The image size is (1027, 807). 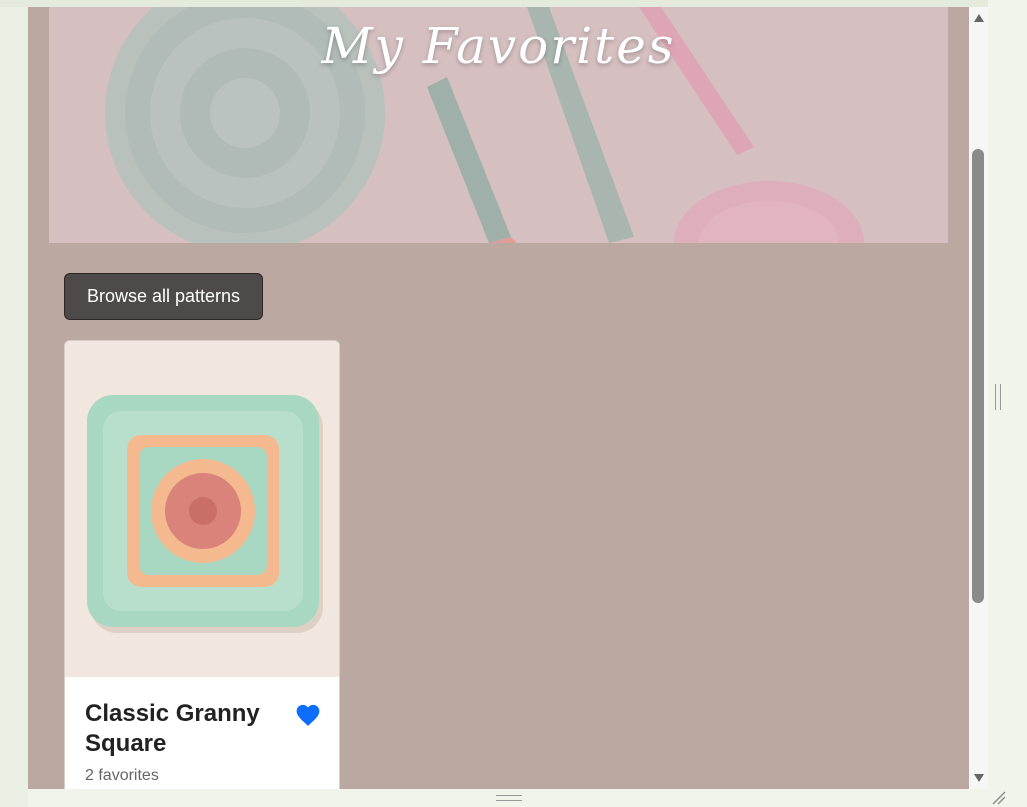 What do you see at coordinates (998, 397) in the screenshot?
I see `panel-resize-handle` at bounding box center [998, 397].